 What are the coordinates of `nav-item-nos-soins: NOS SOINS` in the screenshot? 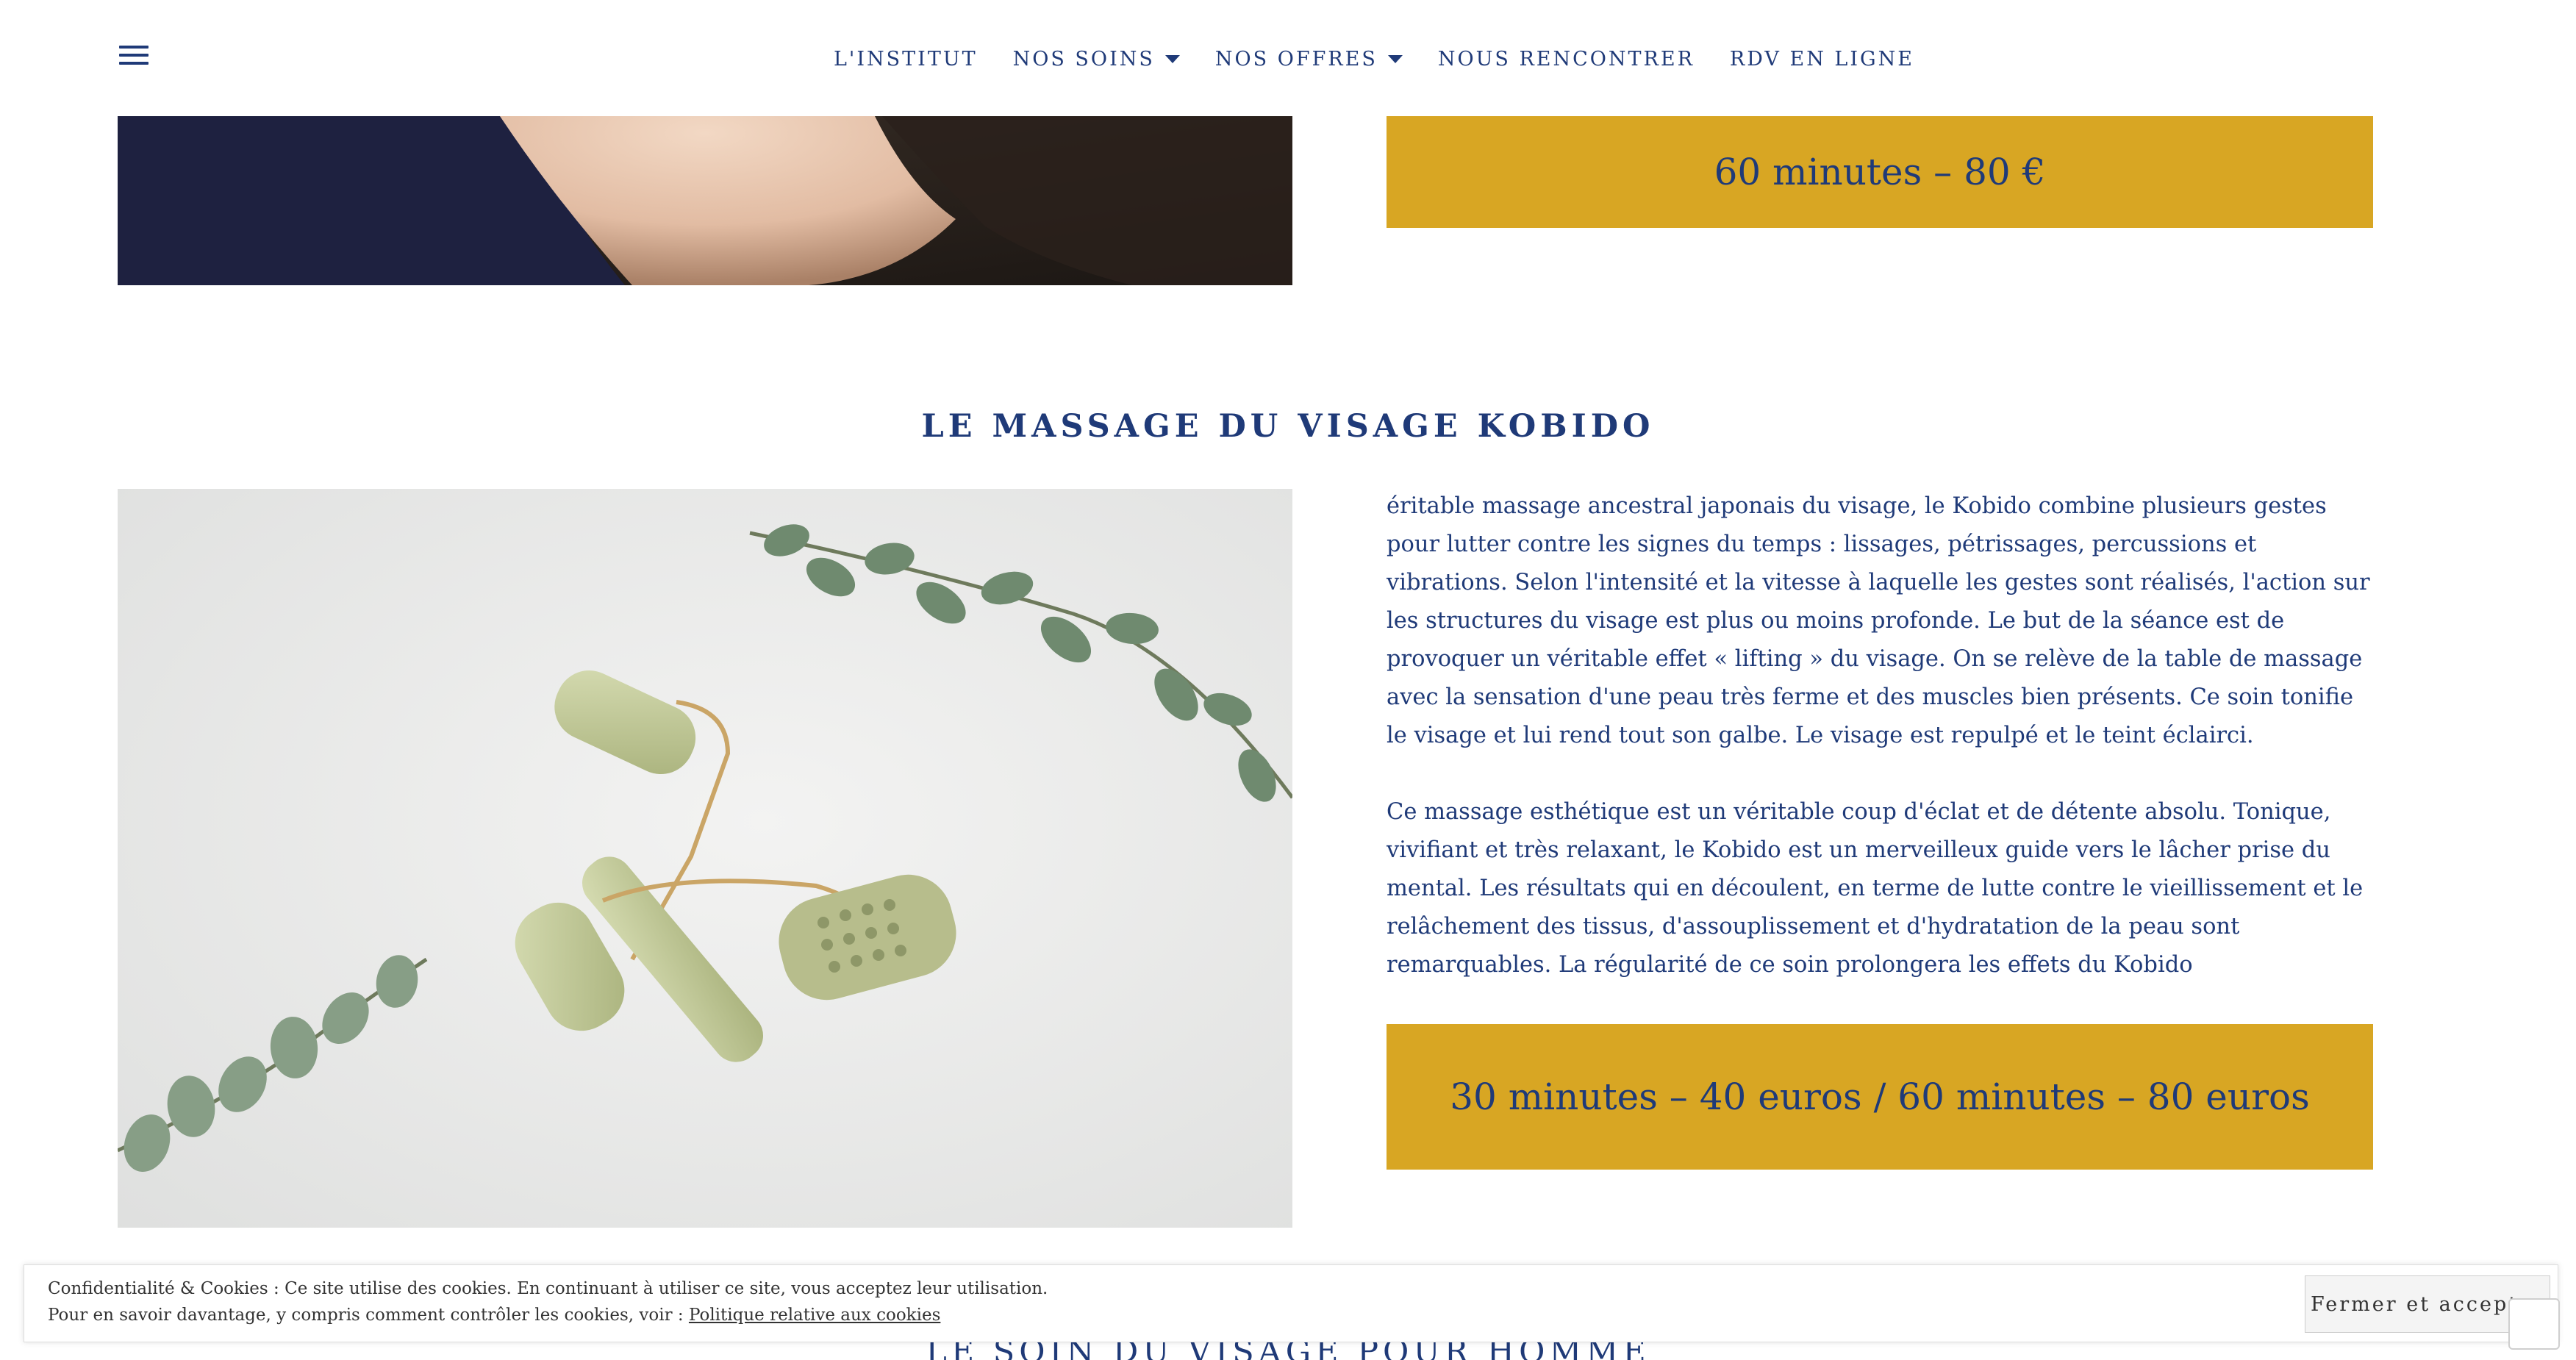 It's located at (1096, 59).